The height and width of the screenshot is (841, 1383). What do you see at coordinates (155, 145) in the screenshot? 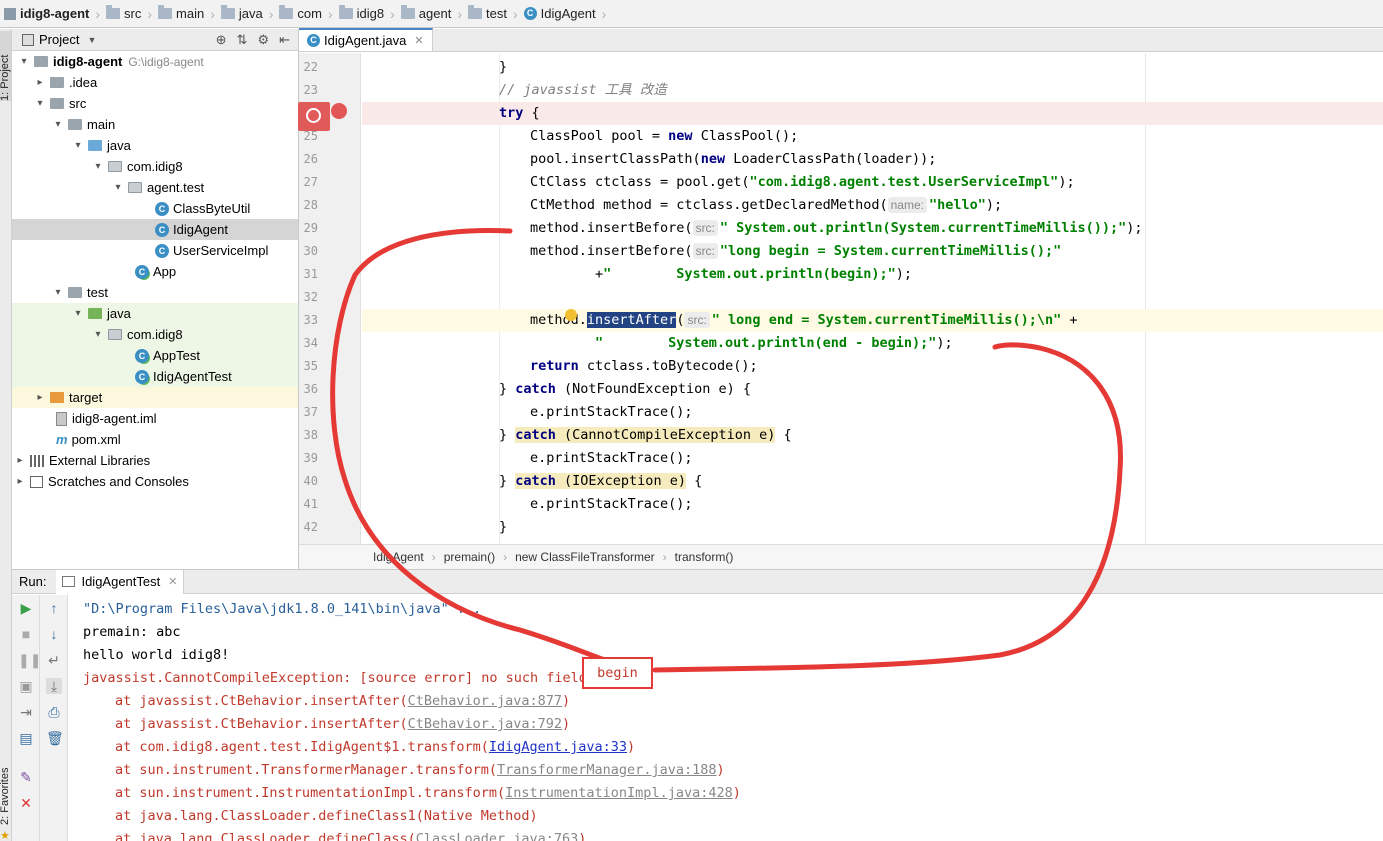
I see `tree-item-main-java: ▾ java` at bounding box center [155, 145].